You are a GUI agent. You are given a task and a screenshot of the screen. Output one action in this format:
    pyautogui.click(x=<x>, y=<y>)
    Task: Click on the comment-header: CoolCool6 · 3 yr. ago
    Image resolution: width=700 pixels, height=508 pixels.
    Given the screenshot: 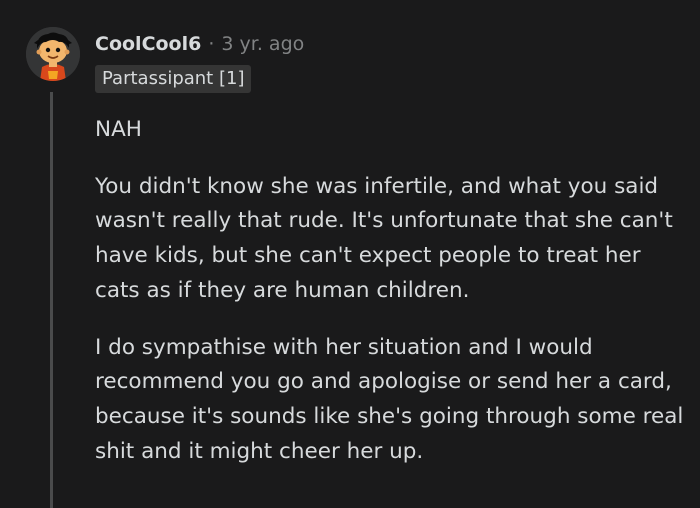 What is the action you would take?
    pyautogui.click(x=199, y=44)
    